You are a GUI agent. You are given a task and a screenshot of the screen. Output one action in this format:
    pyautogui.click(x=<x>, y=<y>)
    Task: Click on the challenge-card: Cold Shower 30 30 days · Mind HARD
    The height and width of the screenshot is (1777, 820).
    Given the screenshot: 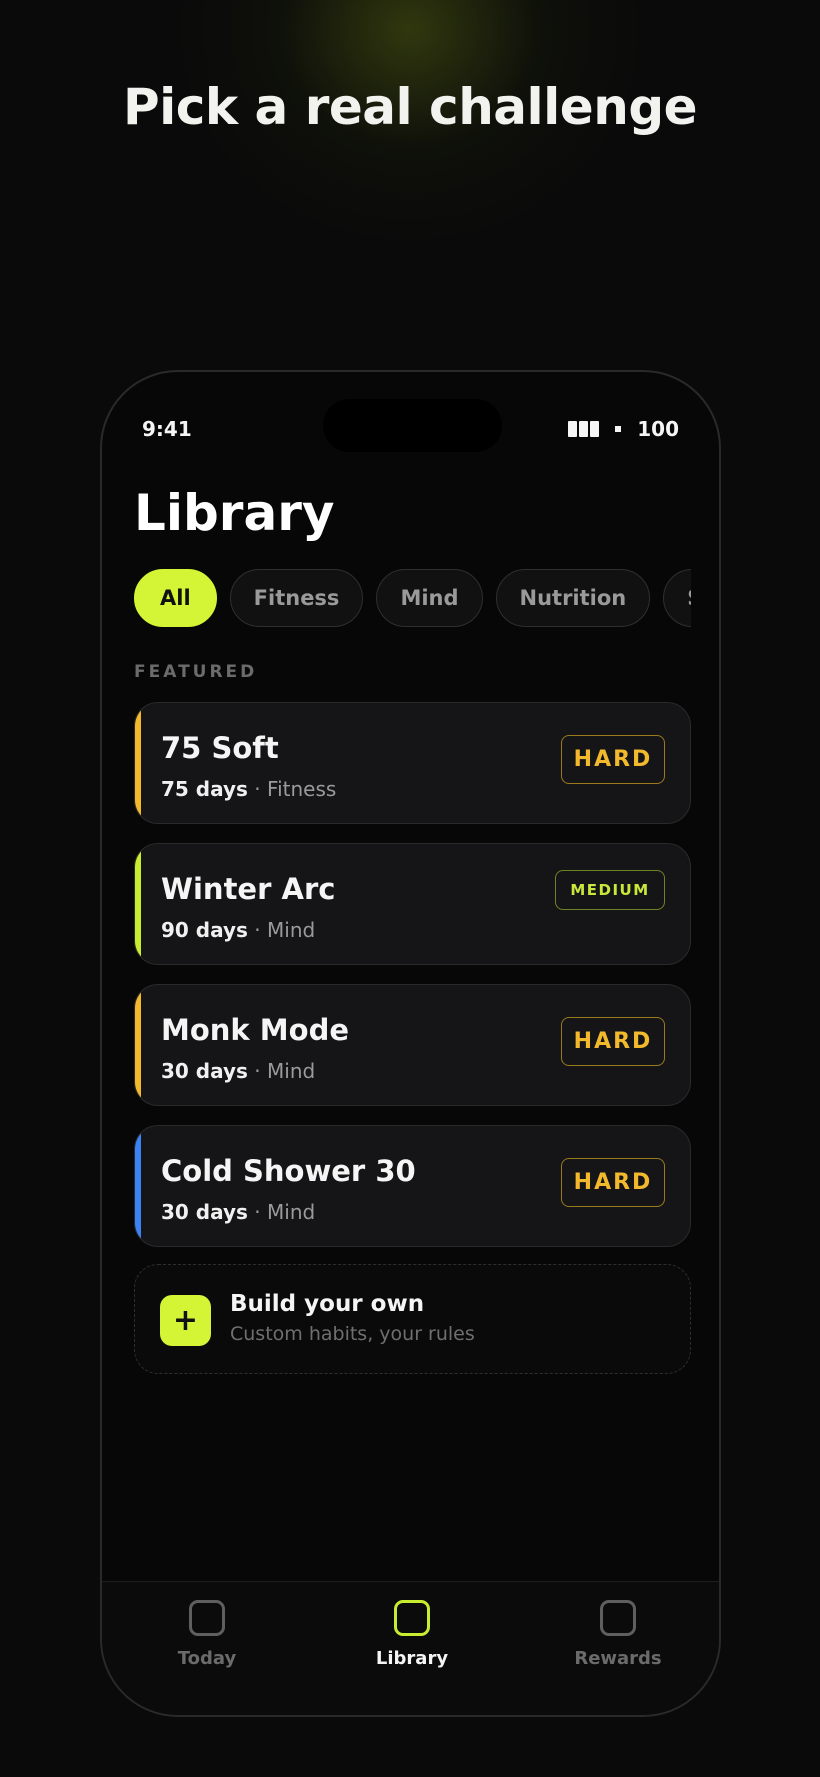 What is the action you would take?
    pyautogui.click(x=412, y=1186)
    